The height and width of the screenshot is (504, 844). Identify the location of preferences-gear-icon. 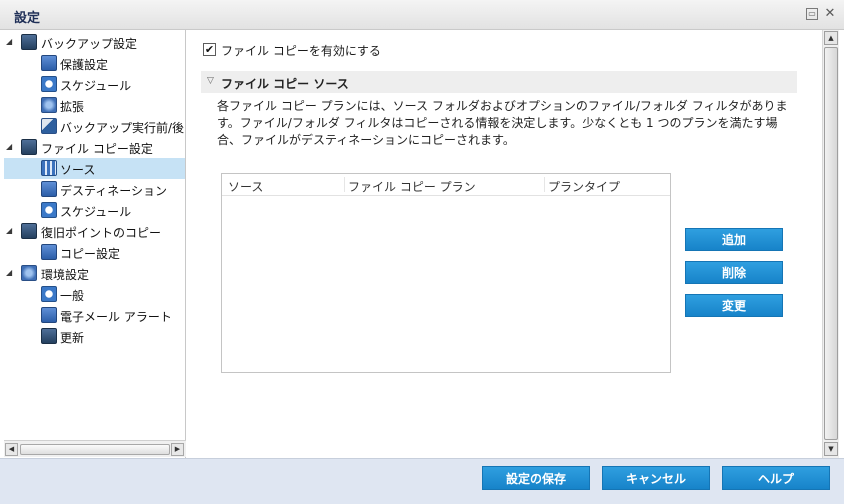
(29, 273).